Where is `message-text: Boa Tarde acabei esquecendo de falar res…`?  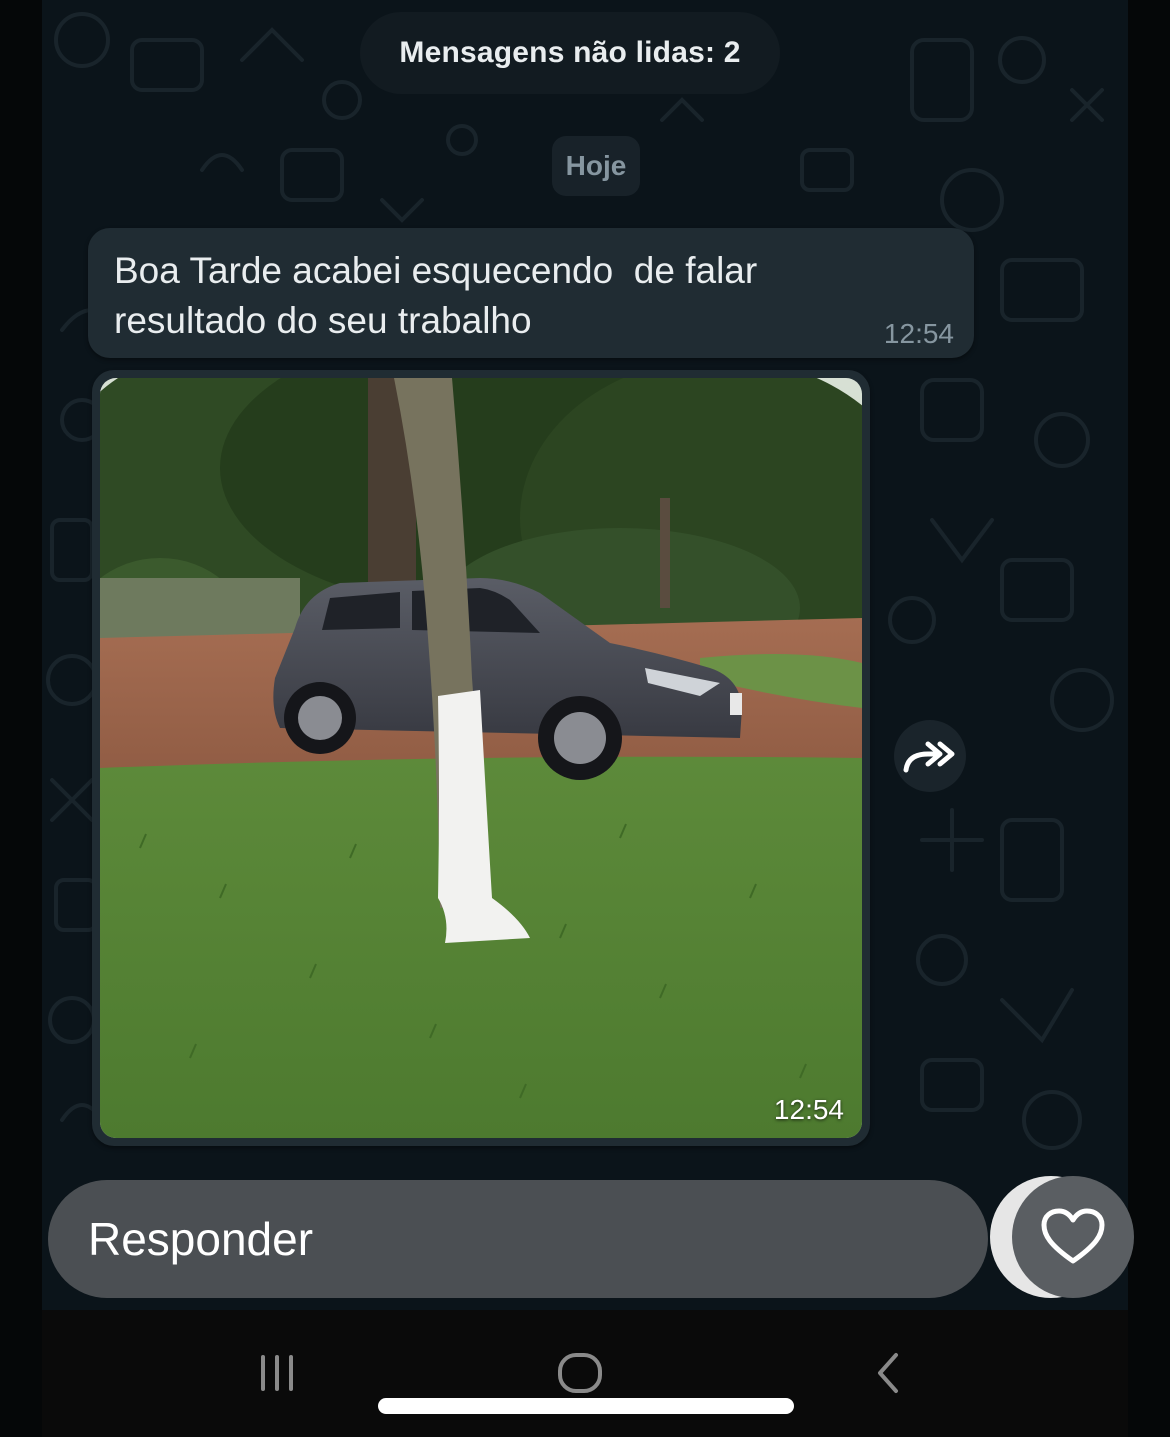
message-text: Boa Tarde acabei esquecendo de falar res… is located at coordinates (436, 295).